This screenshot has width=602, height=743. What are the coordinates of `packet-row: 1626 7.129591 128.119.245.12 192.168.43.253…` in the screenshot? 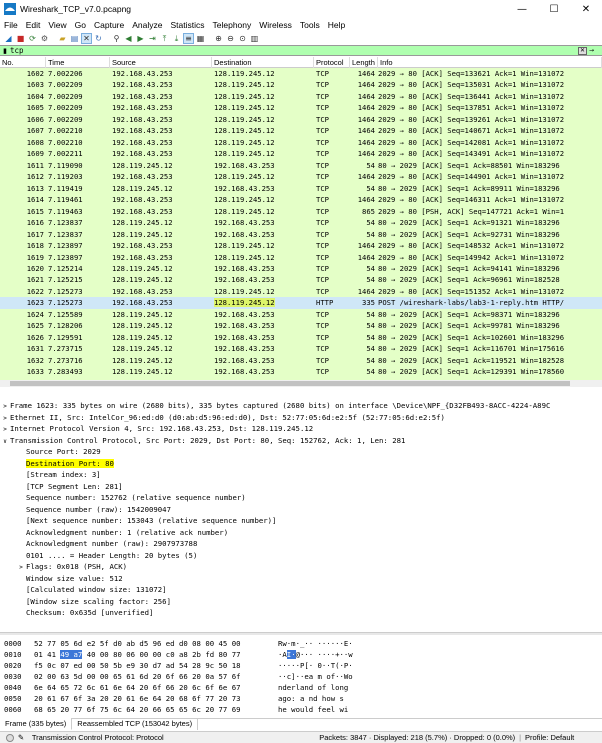 It's located at (301, 337).